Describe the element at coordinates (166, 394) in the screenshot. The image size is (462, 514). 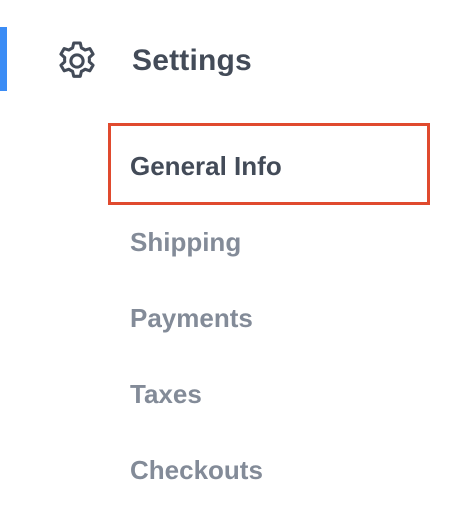
I see `submenu-item-taxes: Taxes` at that location.